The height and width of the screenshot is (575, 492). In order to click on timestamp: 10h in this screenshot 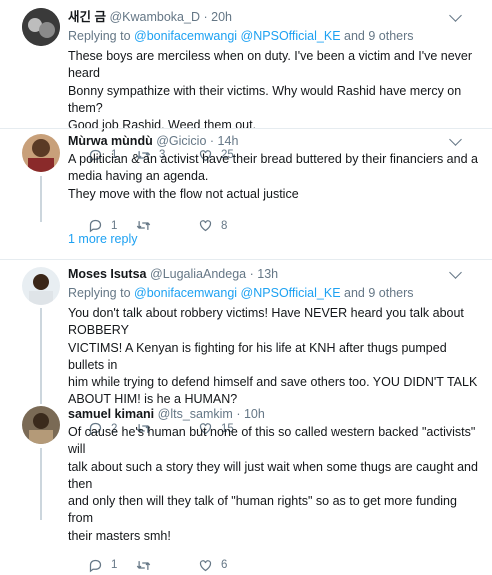, I will do `click(254, 414)`.